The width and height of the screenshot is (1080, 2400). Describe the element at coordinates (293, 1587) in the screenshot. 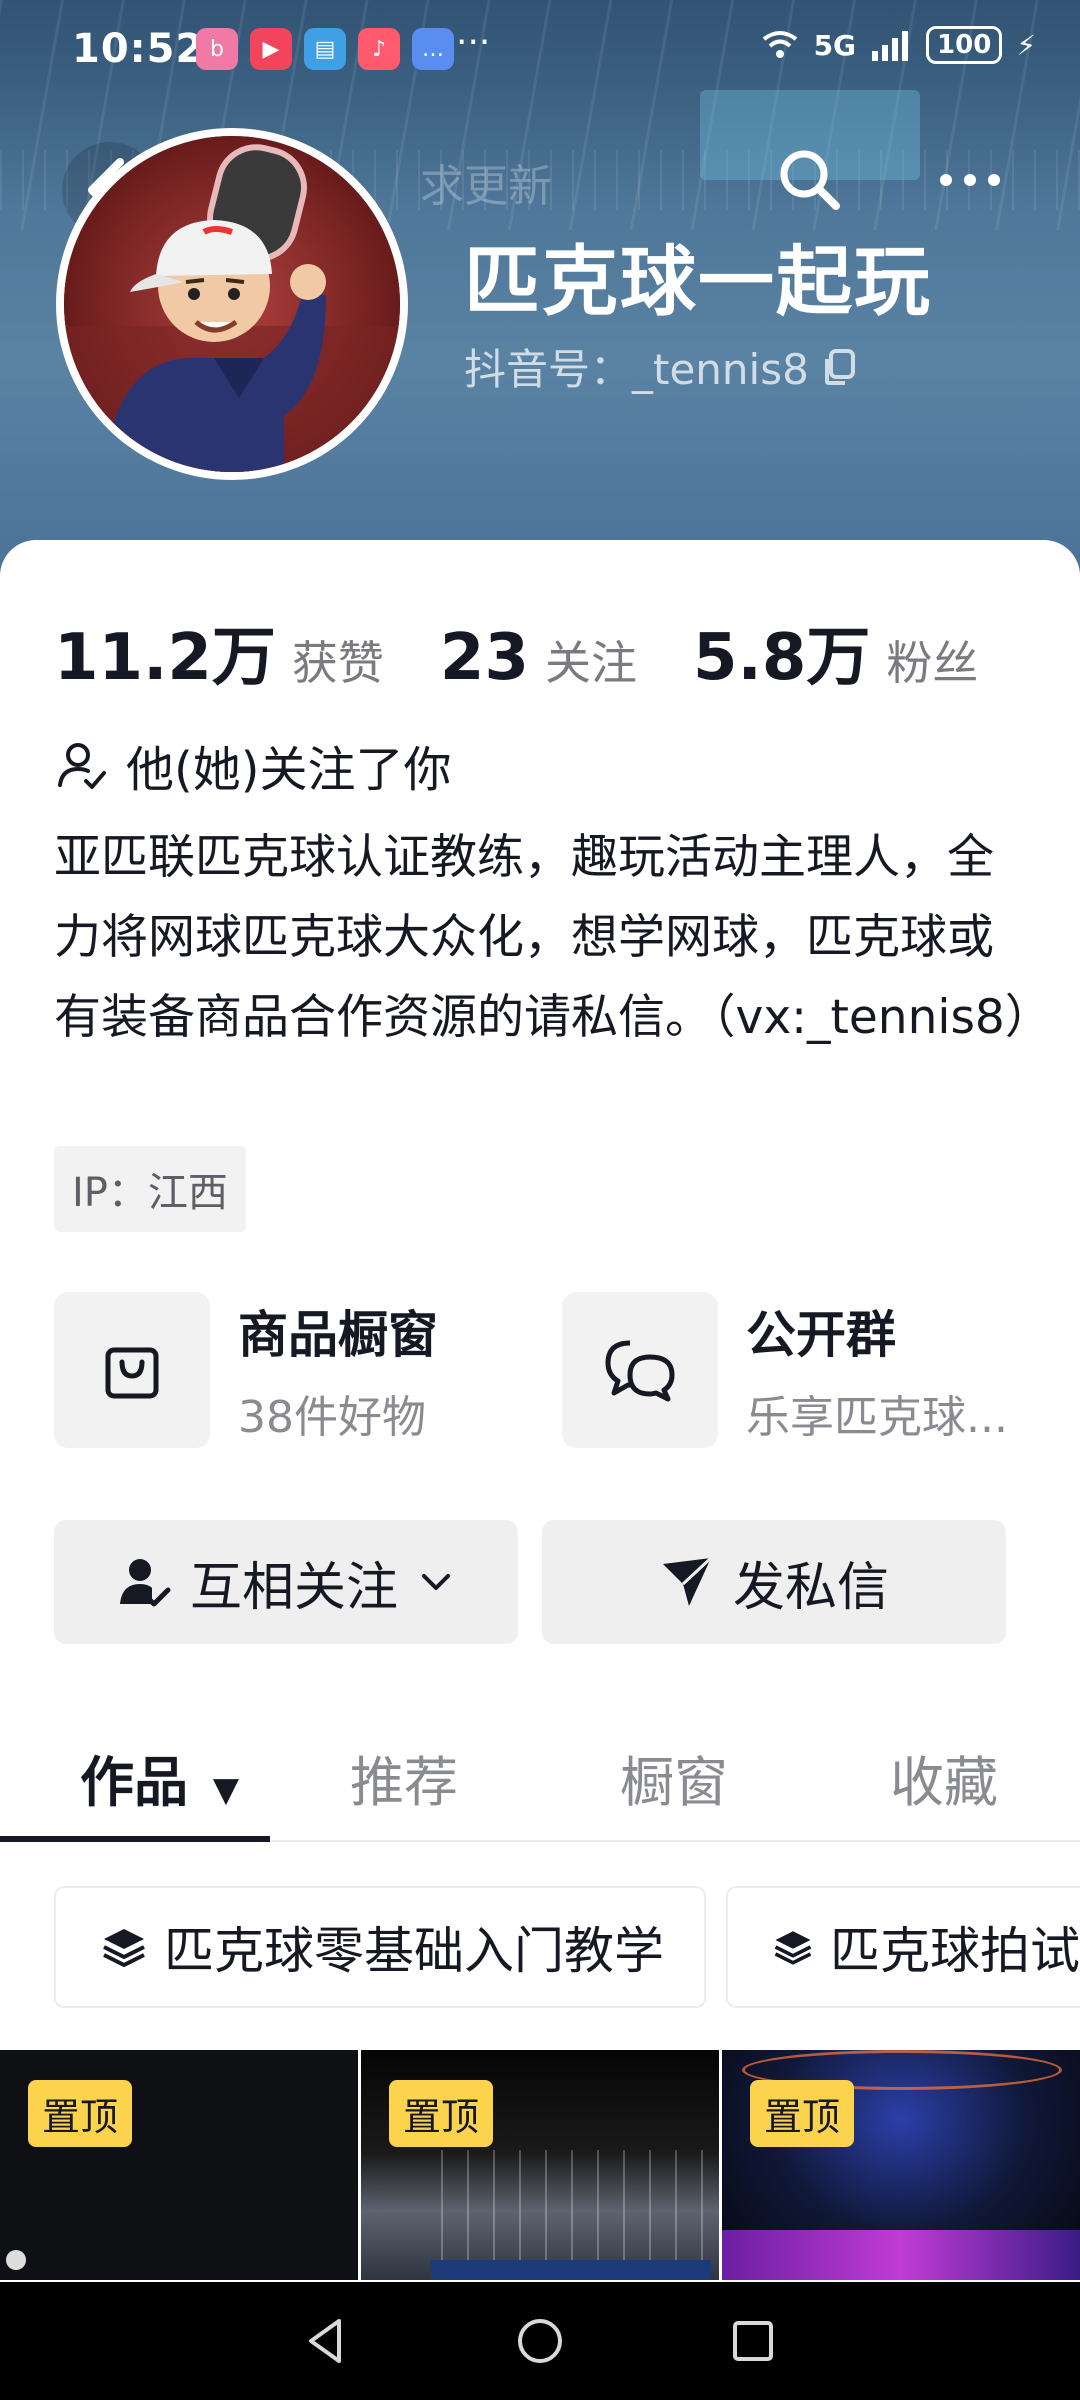

I see `mutual-follow-label: 互相关注` at that location.